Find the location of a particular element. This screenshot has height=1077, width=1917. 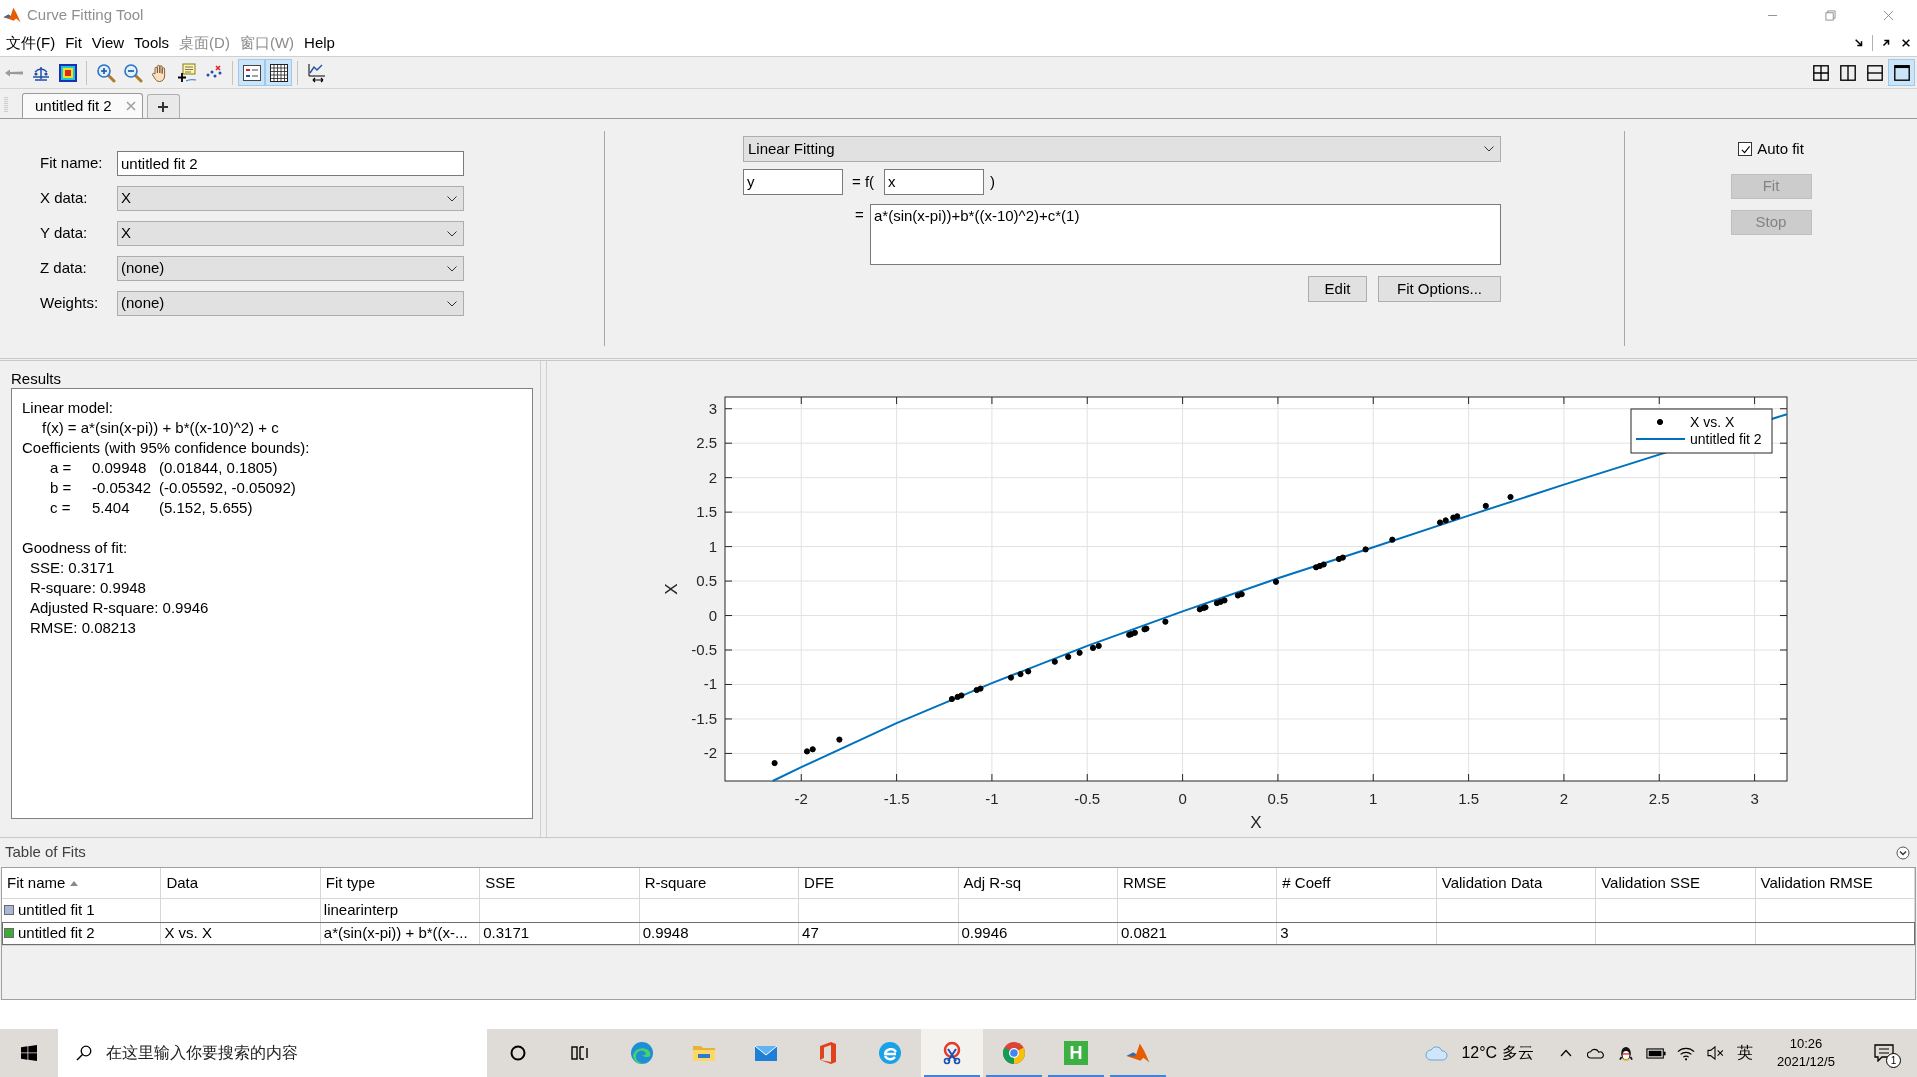

coefficient-value: 5.404 is located at coordinates (111, 508).